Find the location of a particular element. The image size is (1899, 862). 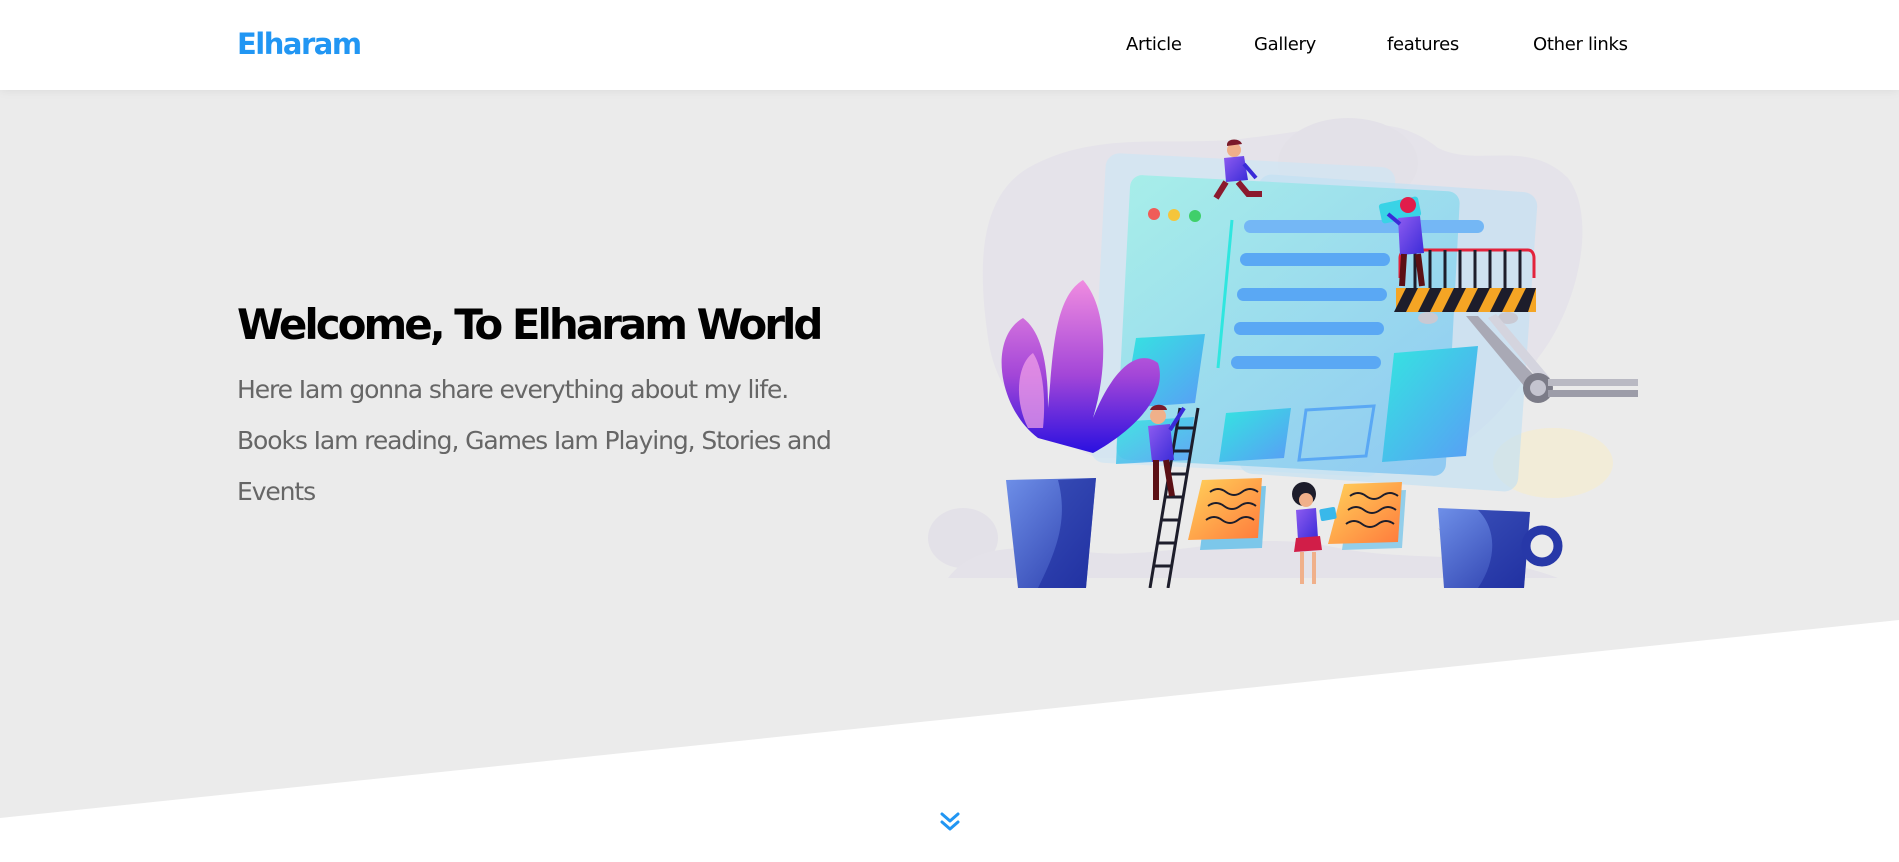

nav-link-article: Article is located at coordinates (1154, 44).